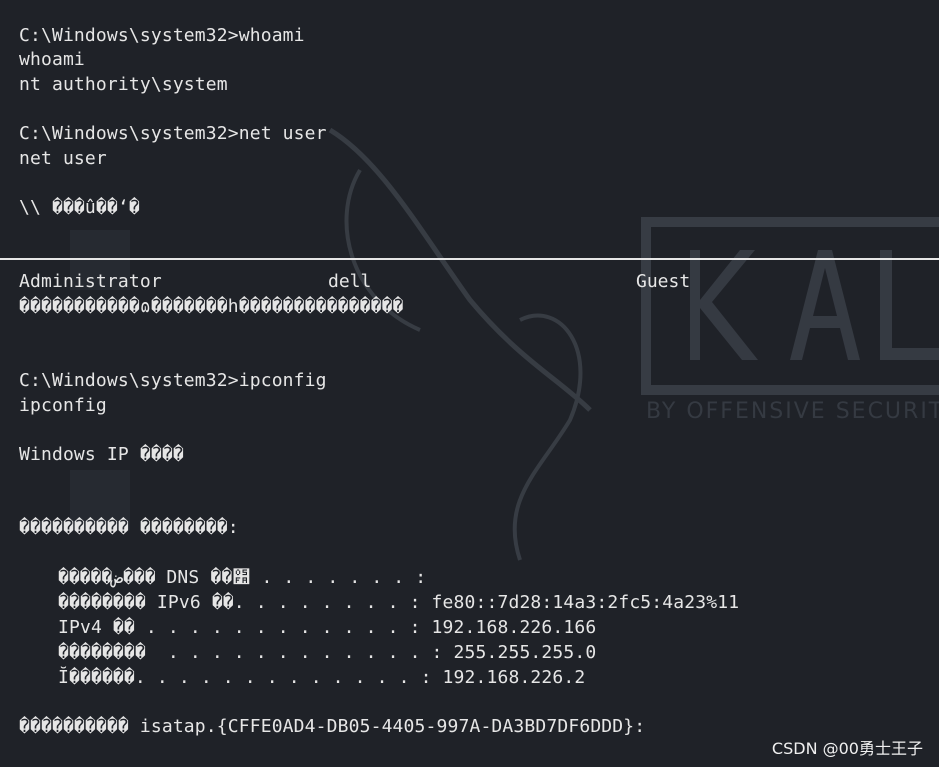 The image size is (939, 767). Describe the element at coordinates (63, 158) in the screenshot. I see `echo-net-user: net user` at that location.